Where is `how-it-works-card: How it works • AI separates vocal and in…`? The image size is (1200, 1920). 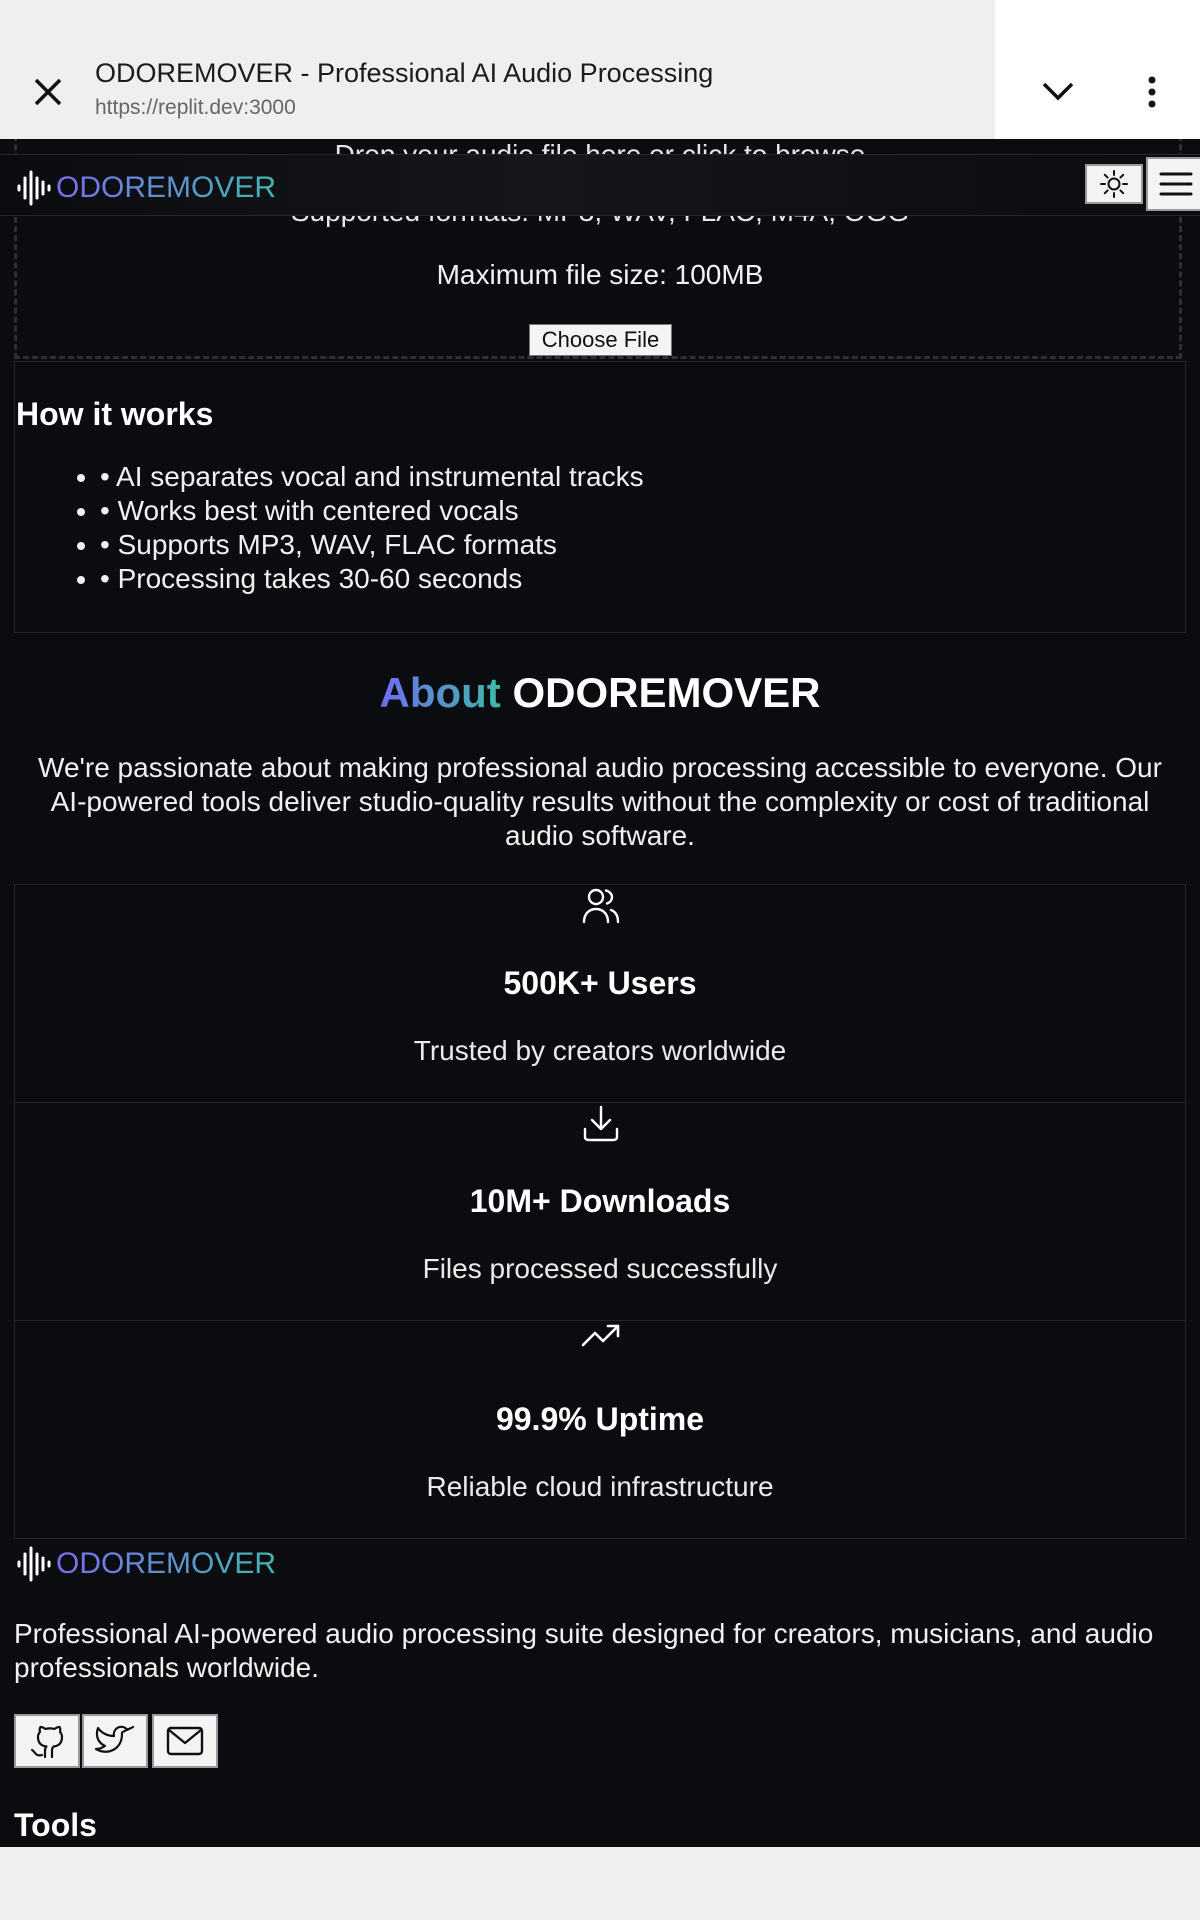 how-it-works-card: How it works • AI separates vocal and in… is located at coordinates (600, 497).